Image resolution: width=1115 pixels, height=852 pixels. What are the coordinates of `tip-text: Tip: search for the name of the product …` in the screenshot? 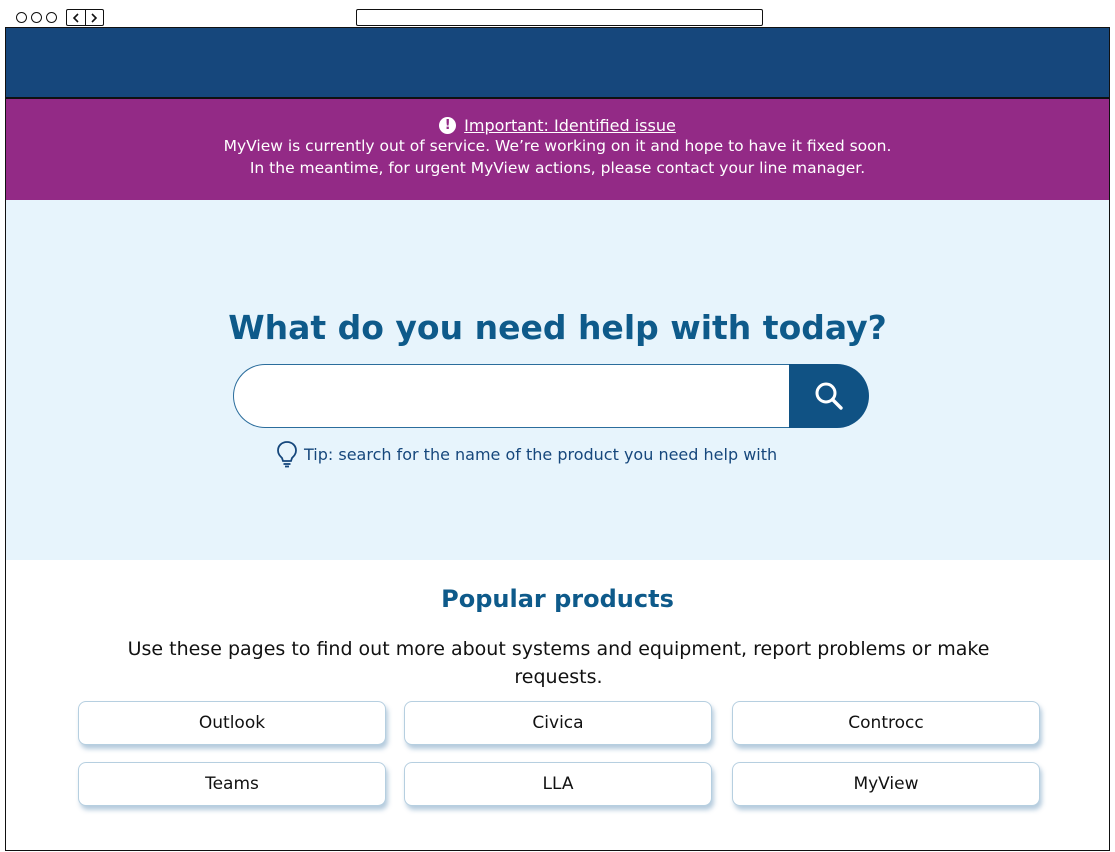 It's located at (541, 454).